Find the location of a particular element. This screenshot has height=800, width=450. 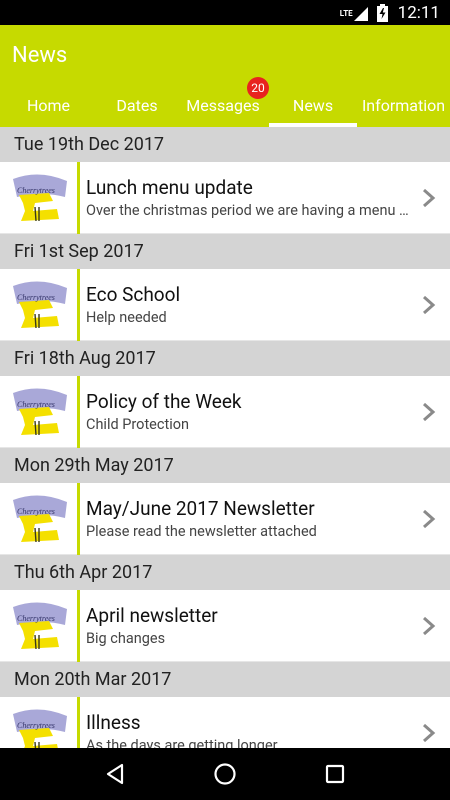

unread-badge: 20 is located at coordinates (258, 88).